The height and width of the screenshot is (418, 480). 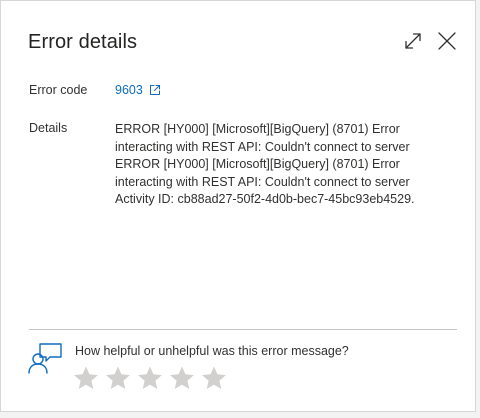 I want to click on expand-icon, so click(x=413, y=41).